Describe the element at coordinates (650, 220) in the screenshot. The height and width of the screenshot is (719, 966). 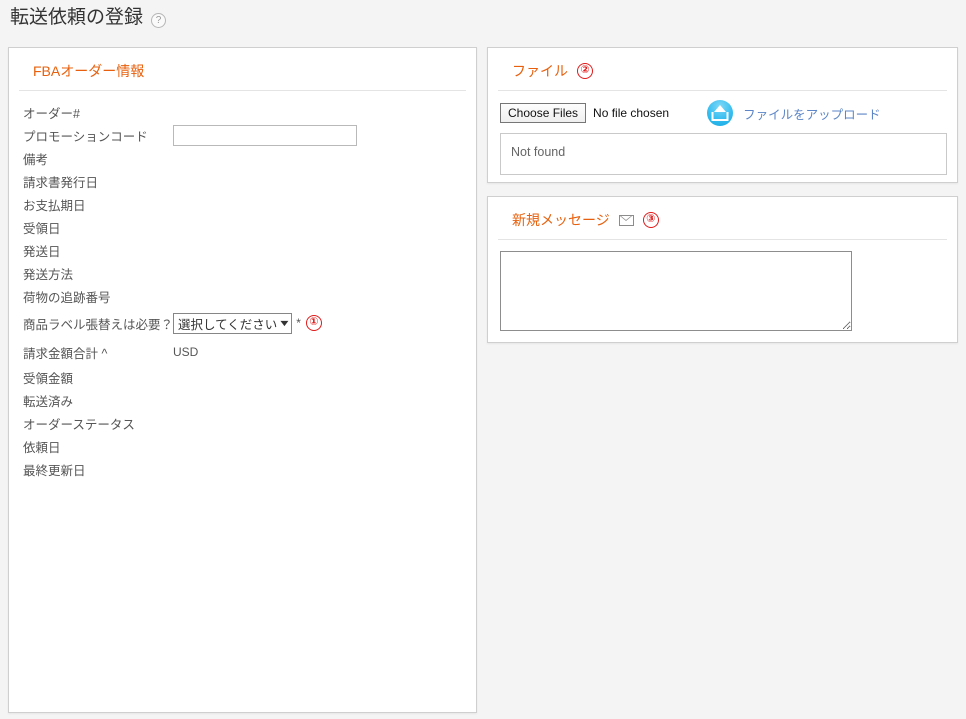
I see `annotation-marker-3: ③` at that location.